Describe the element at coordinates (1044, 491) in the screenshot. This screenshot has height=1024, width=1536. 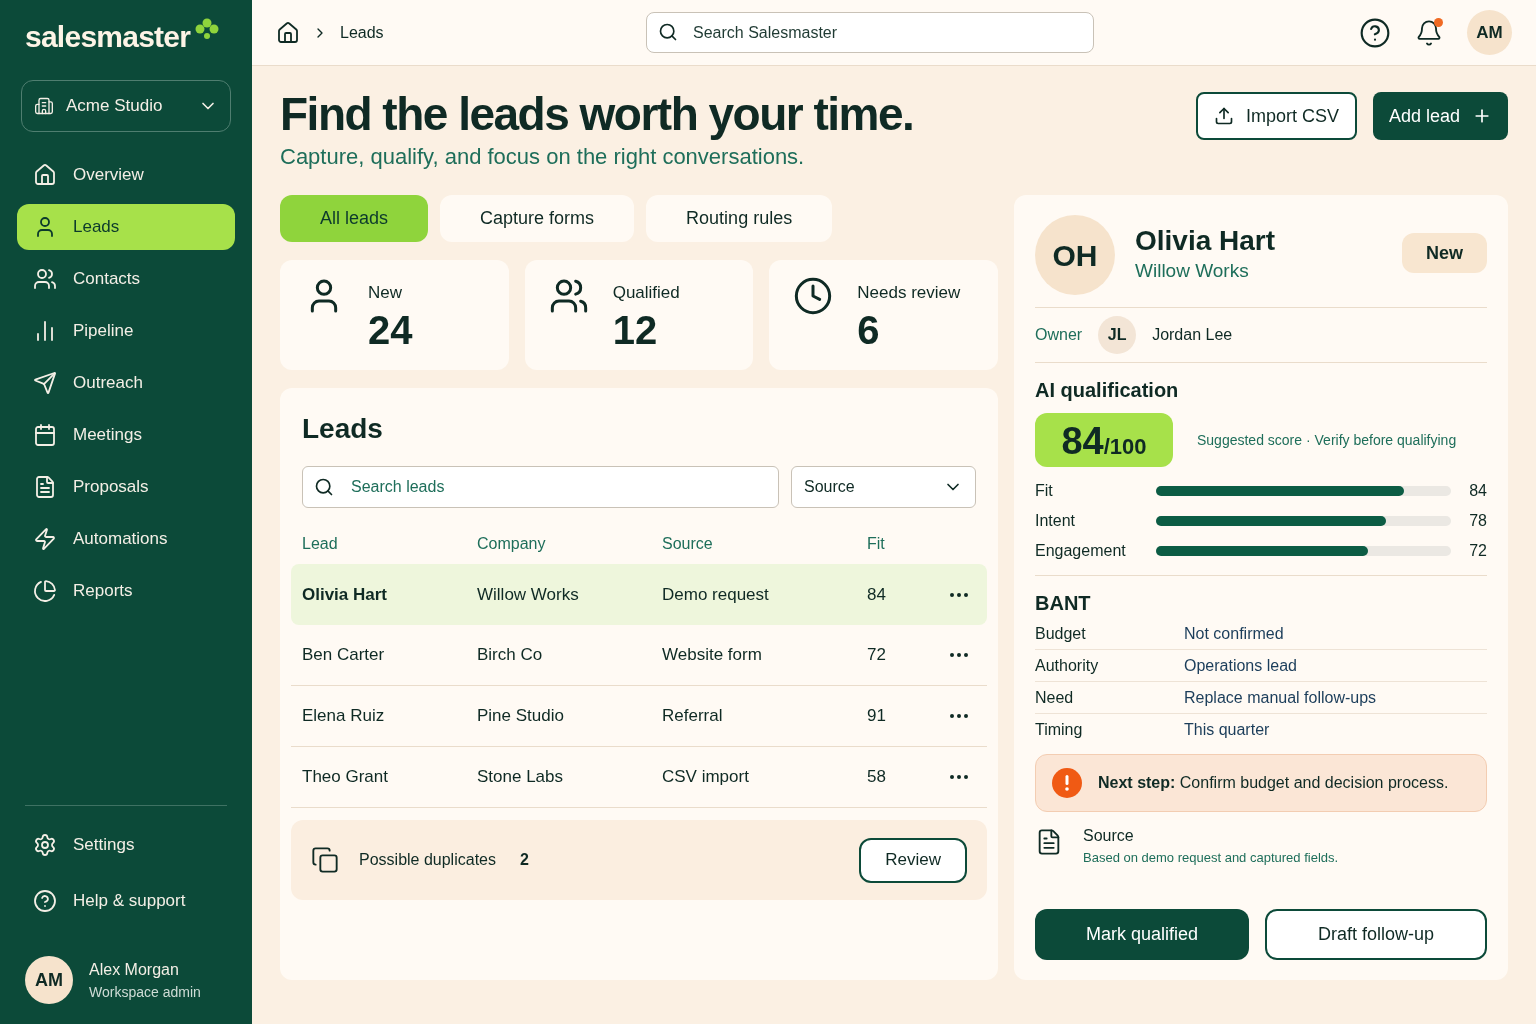
I see `metric-label: Fit` at that location.